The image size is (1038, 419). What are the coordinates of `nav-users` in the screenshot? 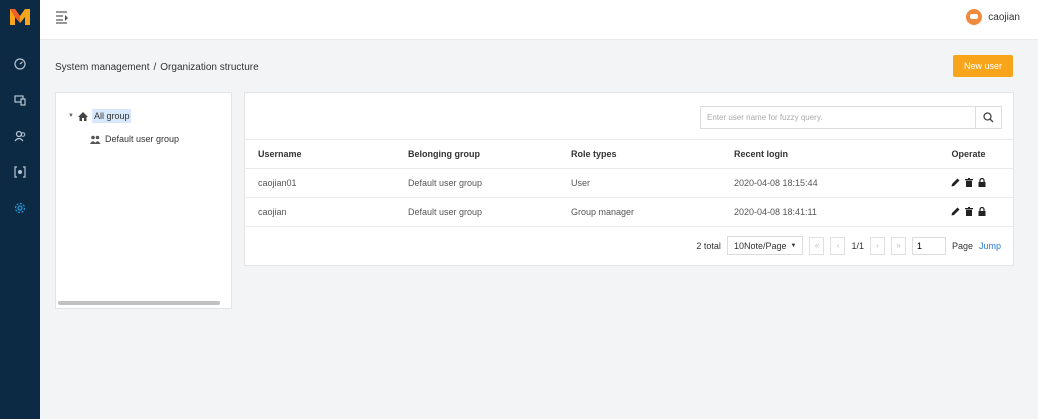 It's located at (20, 136).